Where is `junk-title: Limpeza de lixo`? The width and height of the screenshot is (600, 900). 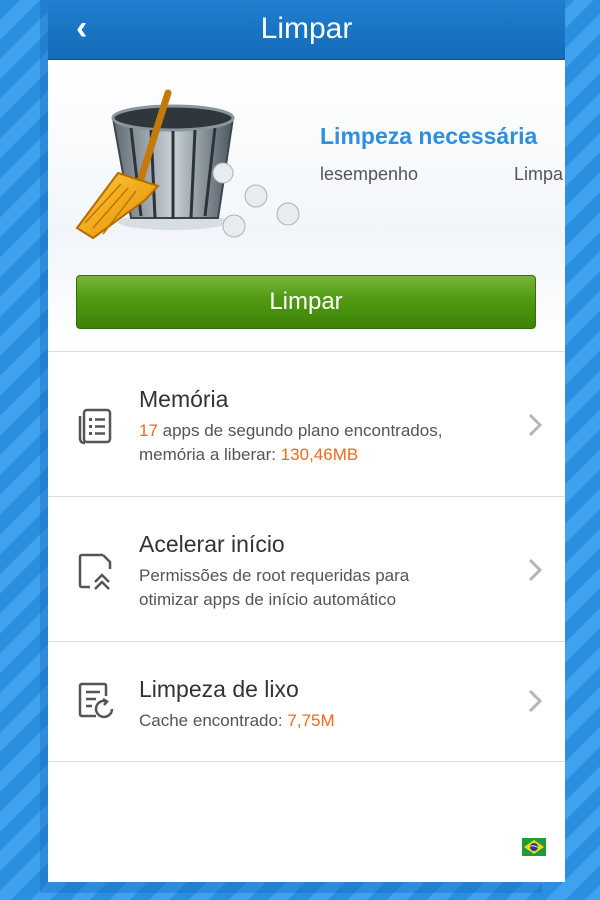
junk-title: Limpeza de lixo is located at coordinates (219, 689).